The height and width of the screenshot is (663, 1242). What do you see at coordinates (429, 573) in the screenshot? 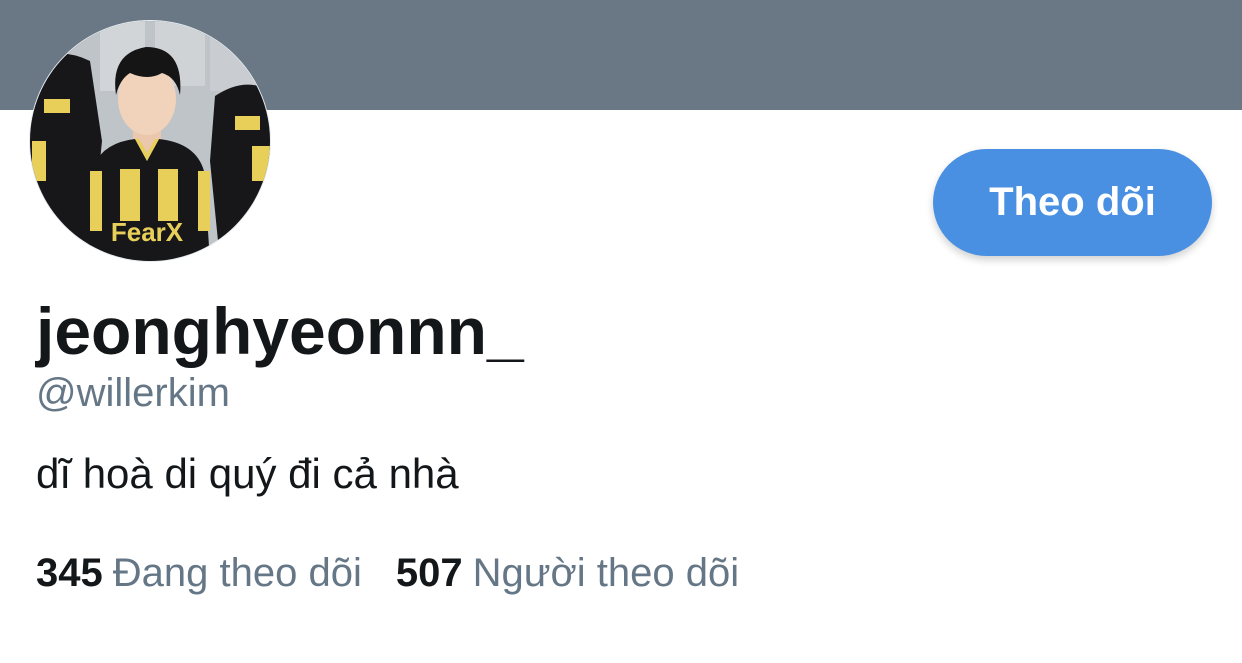
I see `followers-count: 507` at bounding box center [429, 573].